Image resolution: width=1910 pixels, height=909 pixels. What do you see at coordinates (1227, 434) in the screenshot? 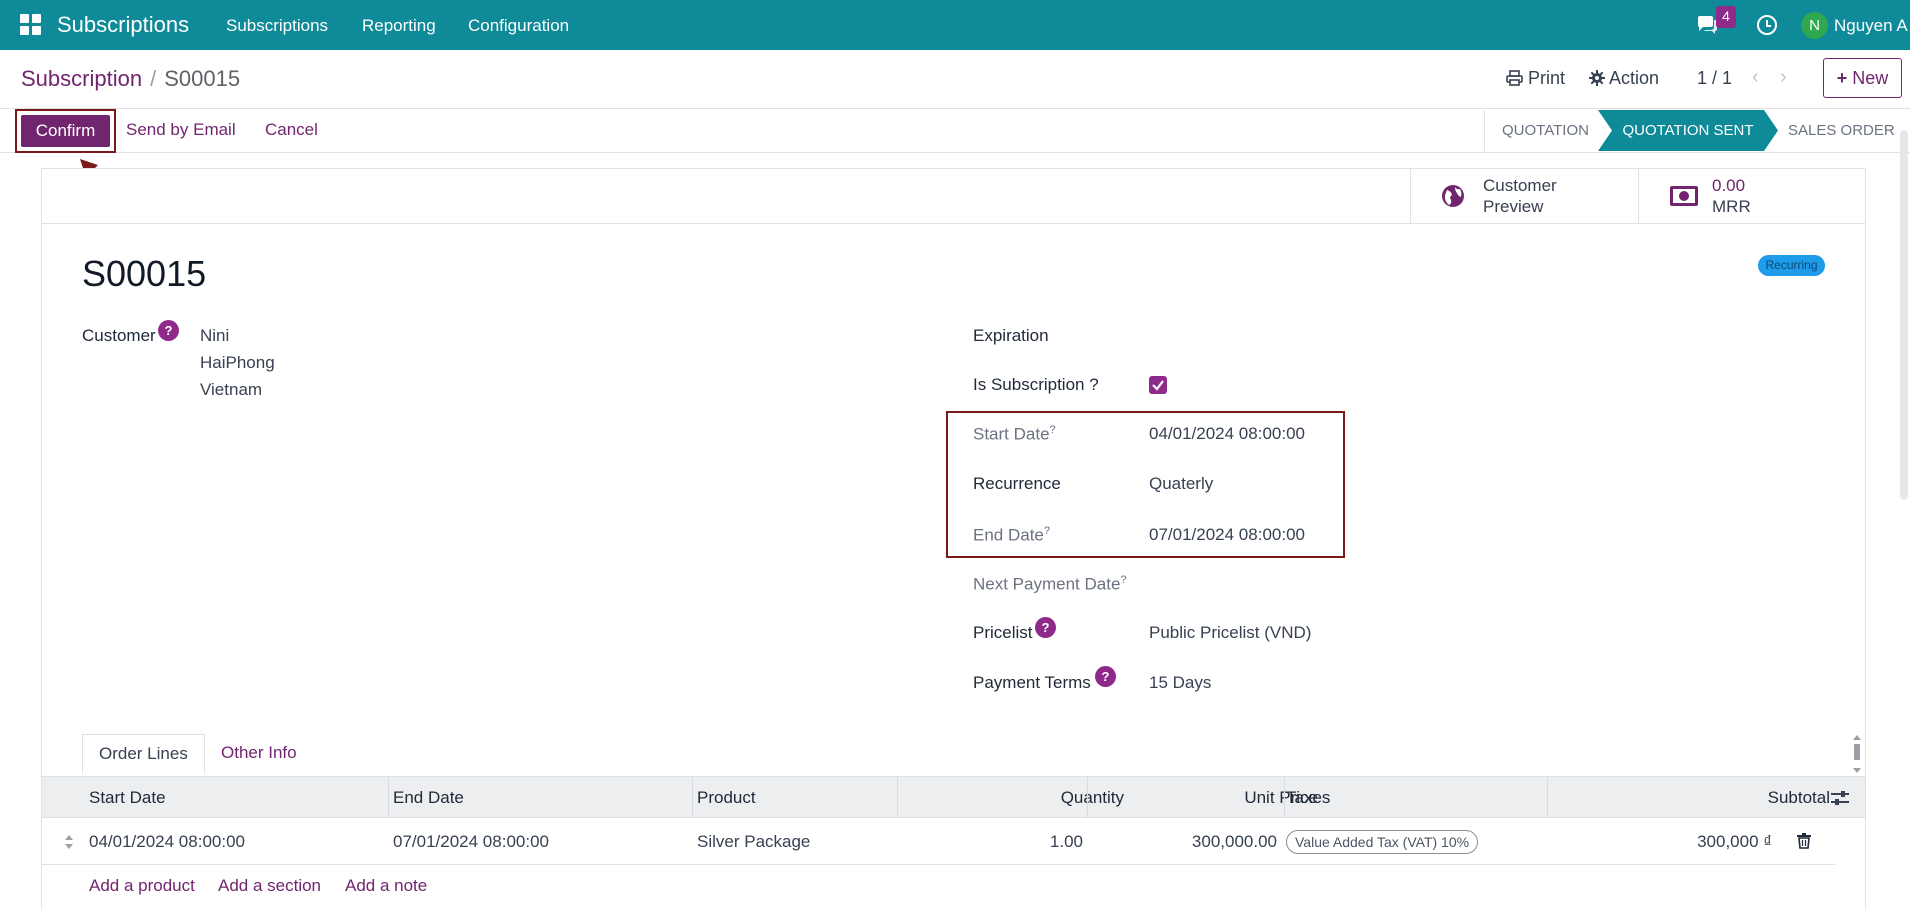
I see `start-date-value: 04/01/2024 08:00:00` at bounding box center [1227, 434].